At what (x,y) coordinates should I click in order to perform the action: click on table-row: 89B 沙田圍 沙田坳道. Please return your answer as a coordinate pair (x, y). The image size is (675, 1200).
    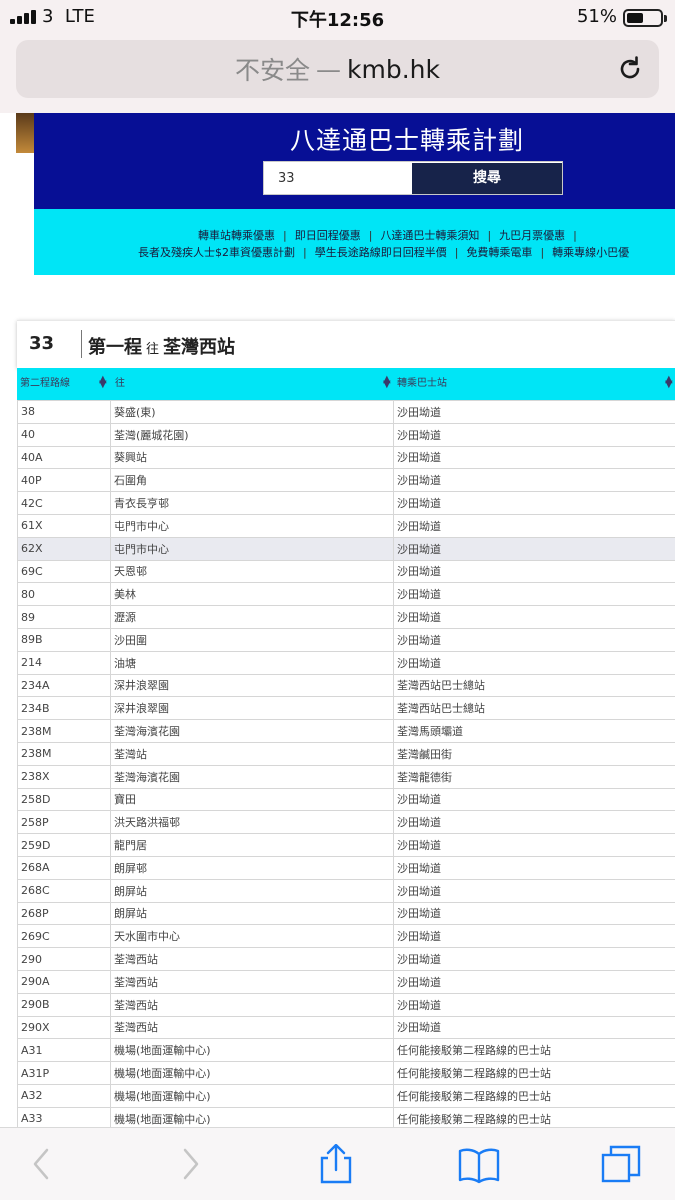
    Looking at the image, I should click on (346, 639).